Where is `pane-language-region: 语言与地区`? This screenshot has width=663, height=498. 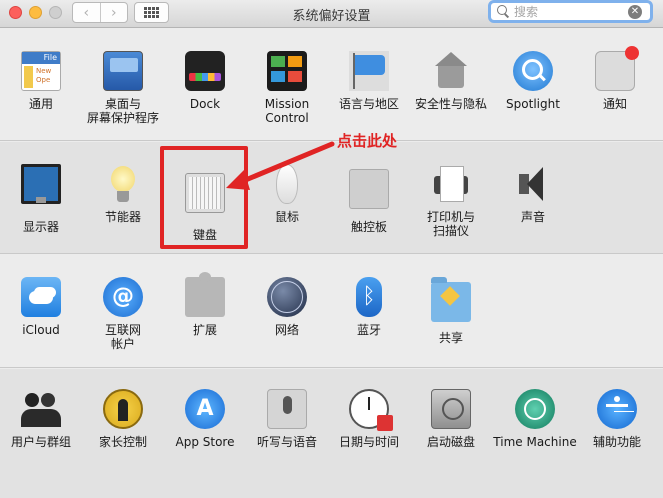 pane-language-region: 语言与地区 is located at coordinates (369, 81).